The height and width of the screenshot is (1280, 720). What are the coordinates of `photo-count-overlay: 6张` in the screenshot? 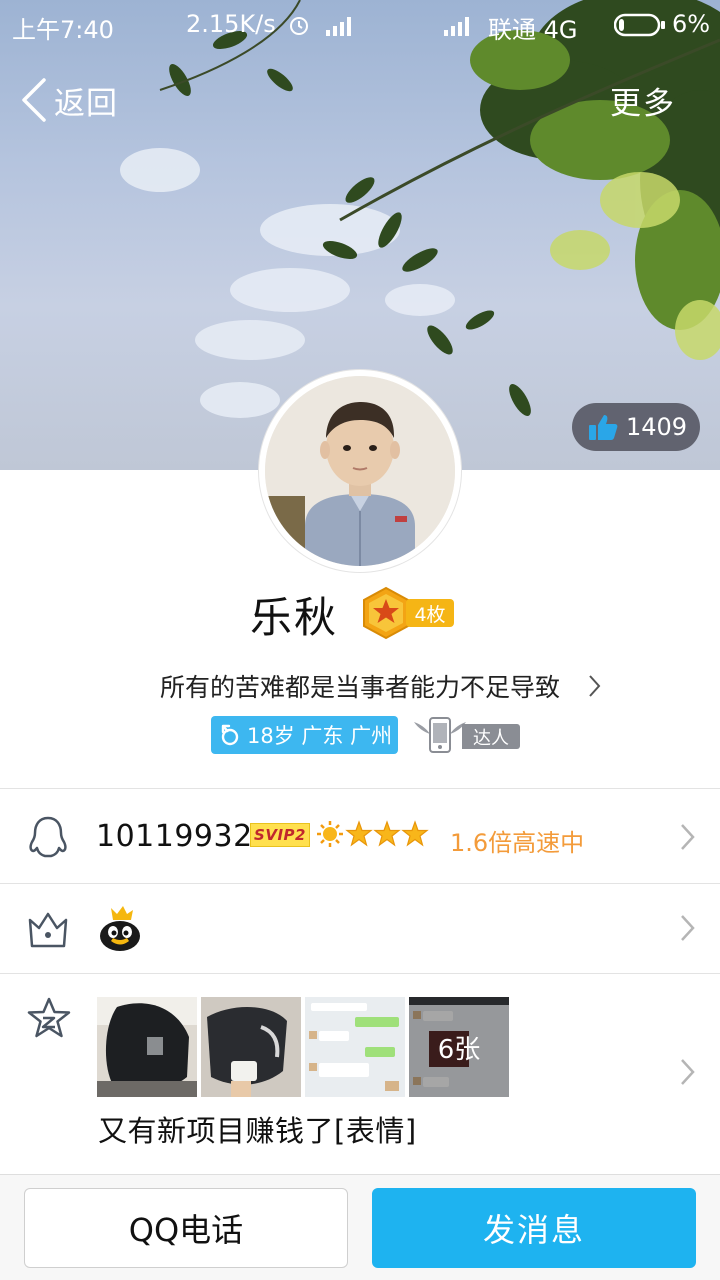 It's located at (459, 1047).